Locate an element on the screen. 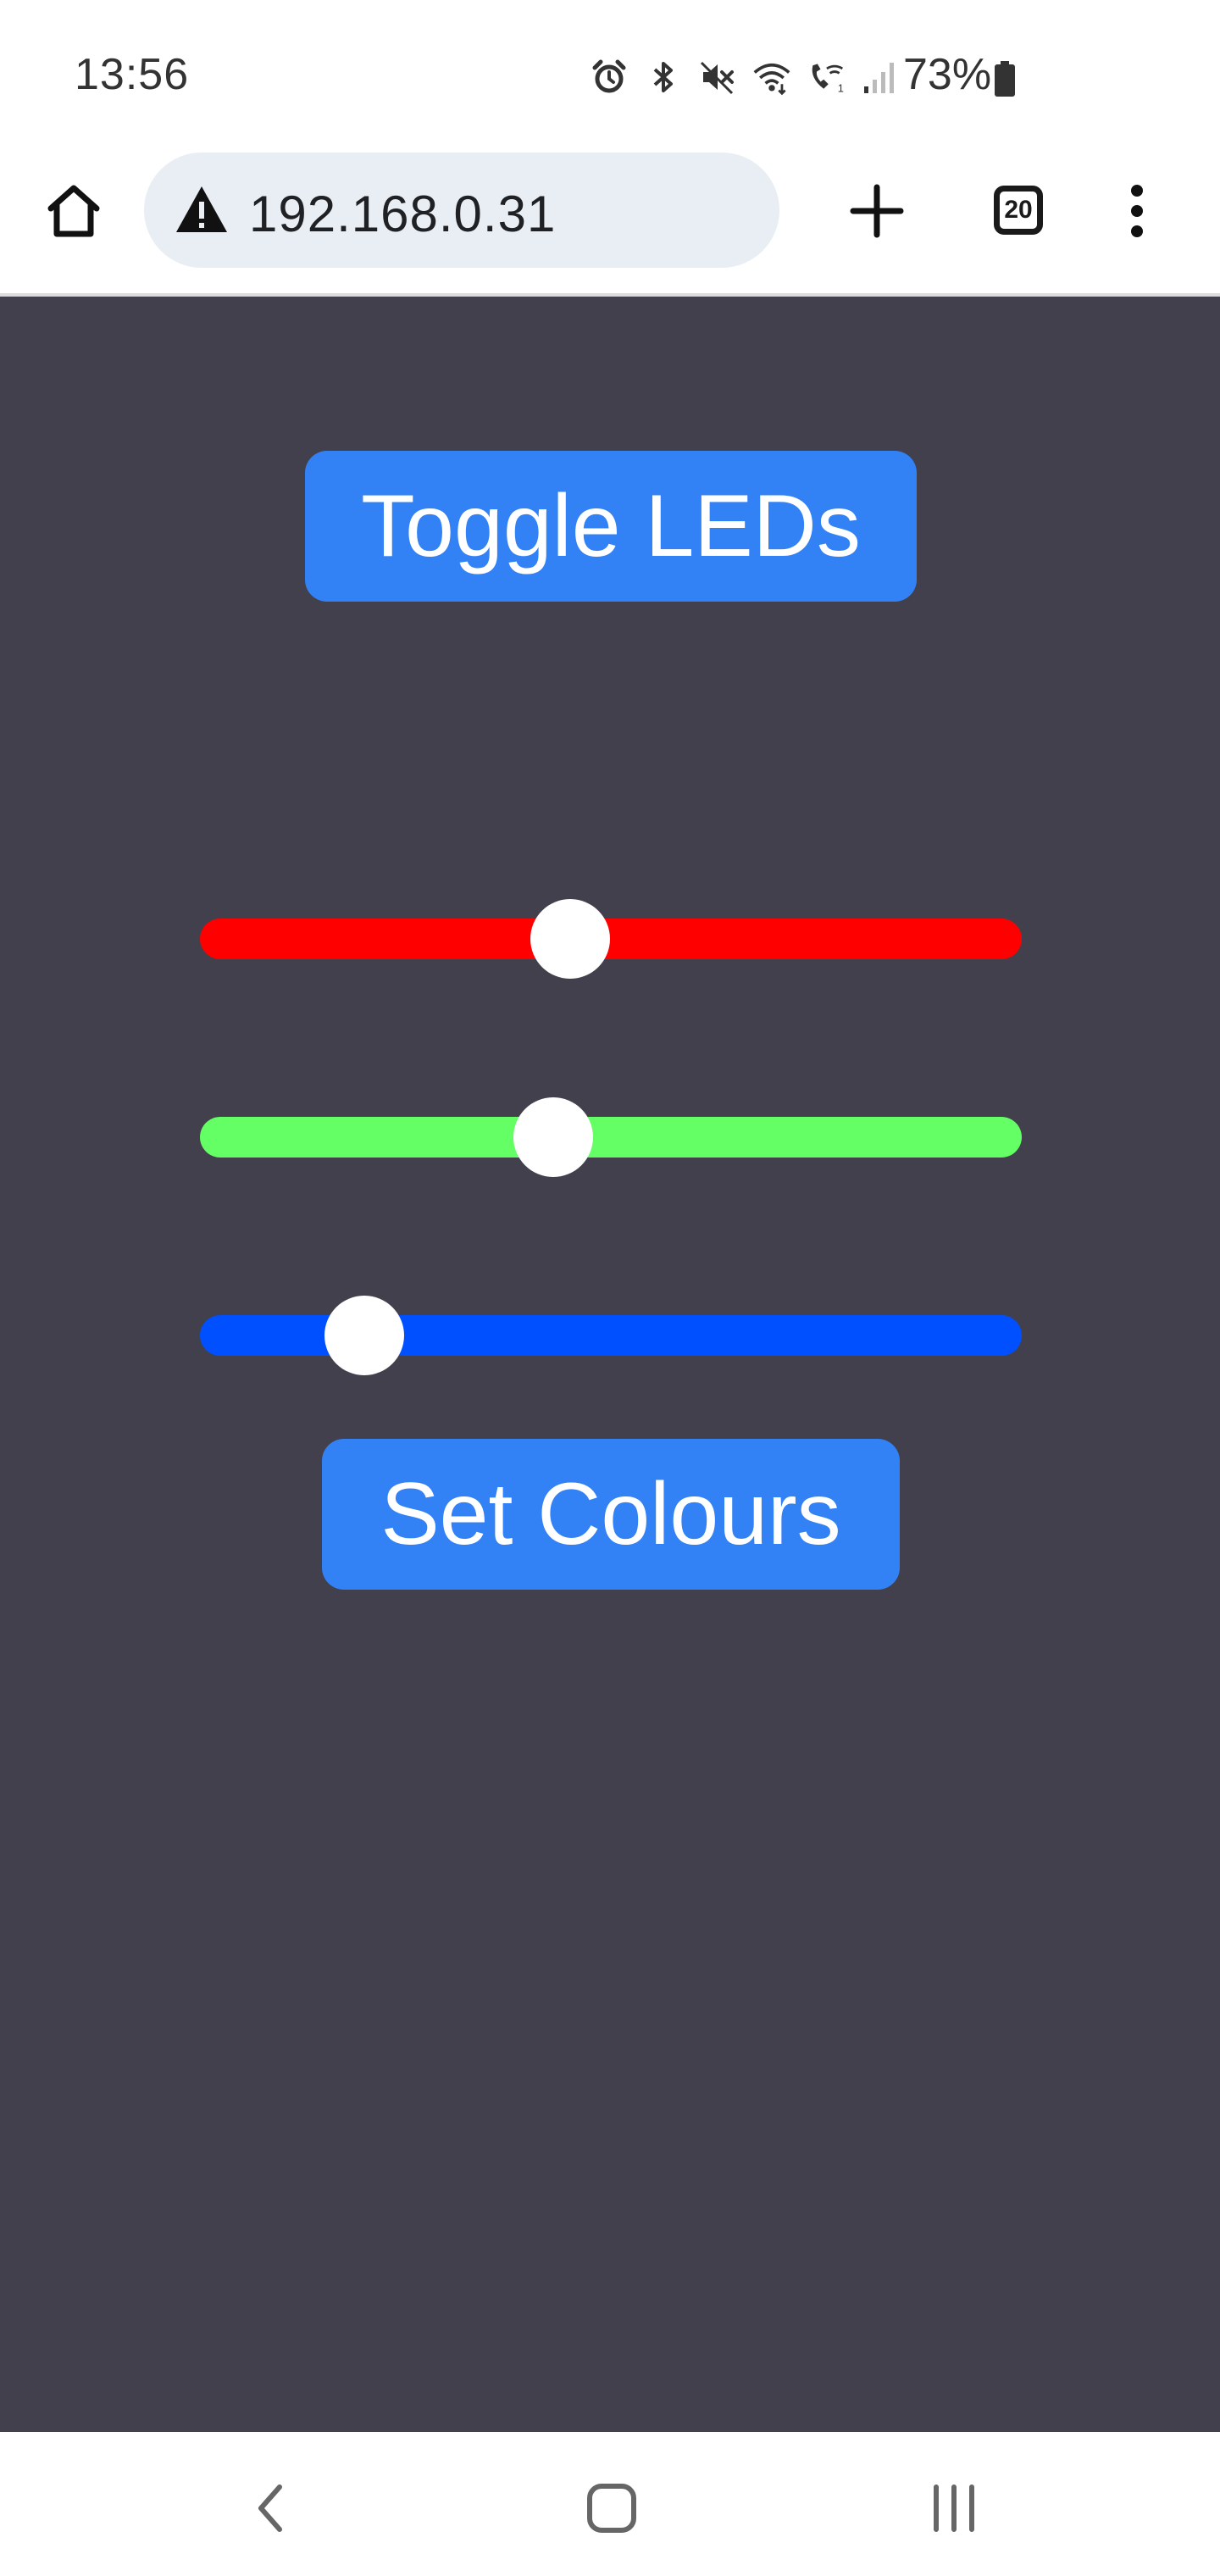 Image resolution: width=1220 pixels, height=2576 pixels. battery-icon is located at coordinates (1005, 79).